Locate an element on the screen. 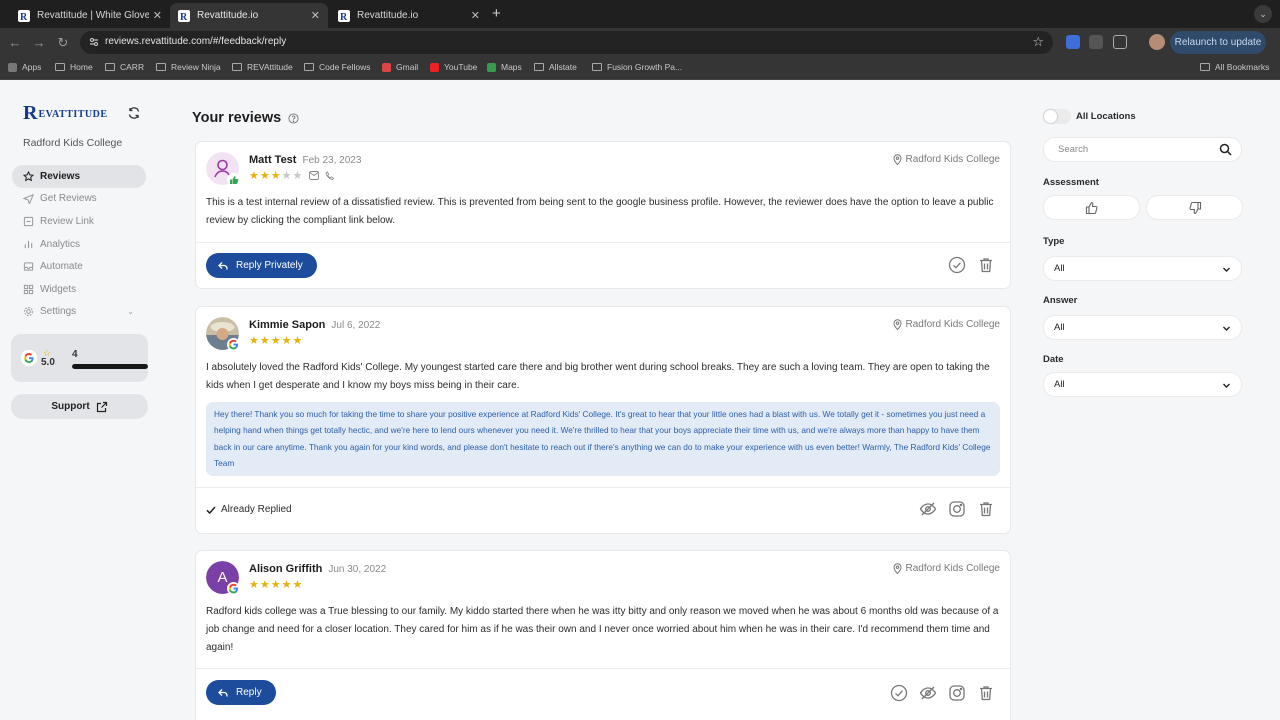 This screenshot has height=720, width=1280. bookmark-maps: Maps is located at coordinates (504, 67).